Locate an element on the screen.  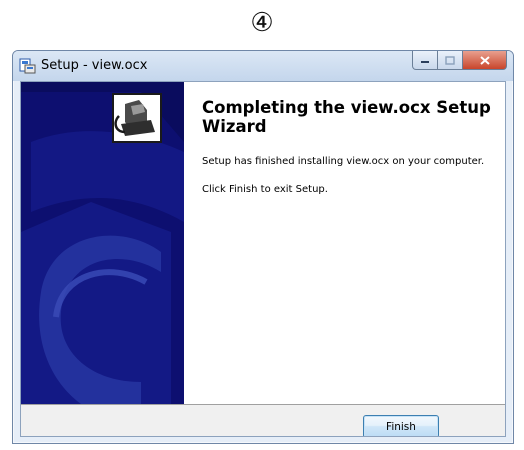
finish-button: Finish is located at coordinates (401, 425).